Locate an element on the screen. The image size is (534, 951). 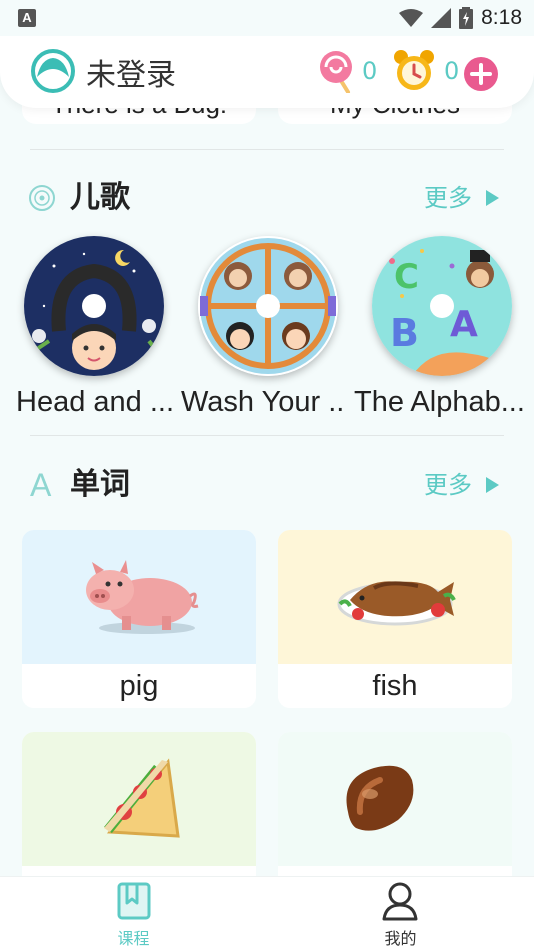
svg-text: B is located at coordinates (404, 333).